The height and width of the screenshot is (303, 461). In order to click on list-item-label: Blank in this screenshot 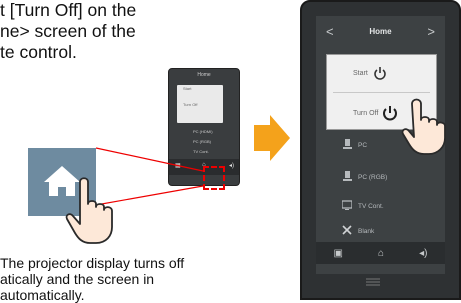, I will do `click(366, 231)`.